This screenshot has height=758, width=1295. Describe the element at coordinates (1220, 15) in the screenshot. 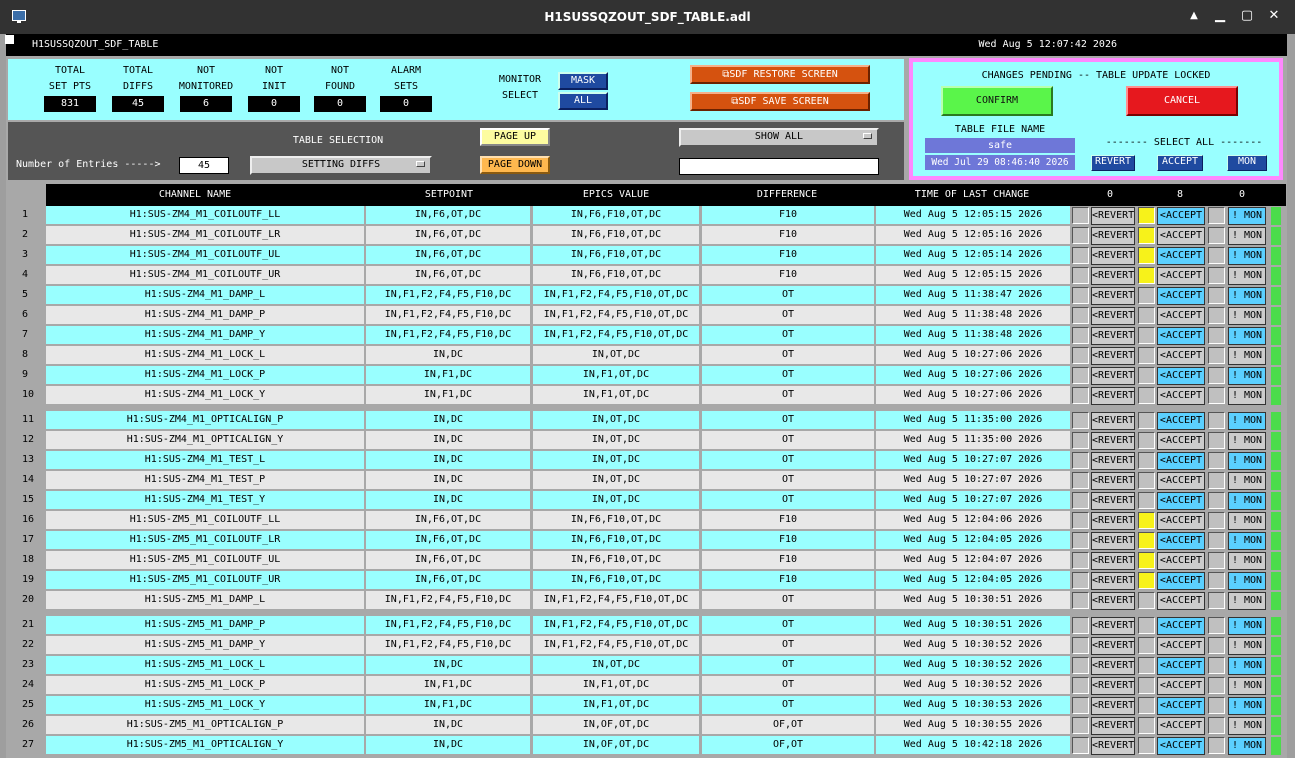

I see `minimize-button: ▁` at that location.